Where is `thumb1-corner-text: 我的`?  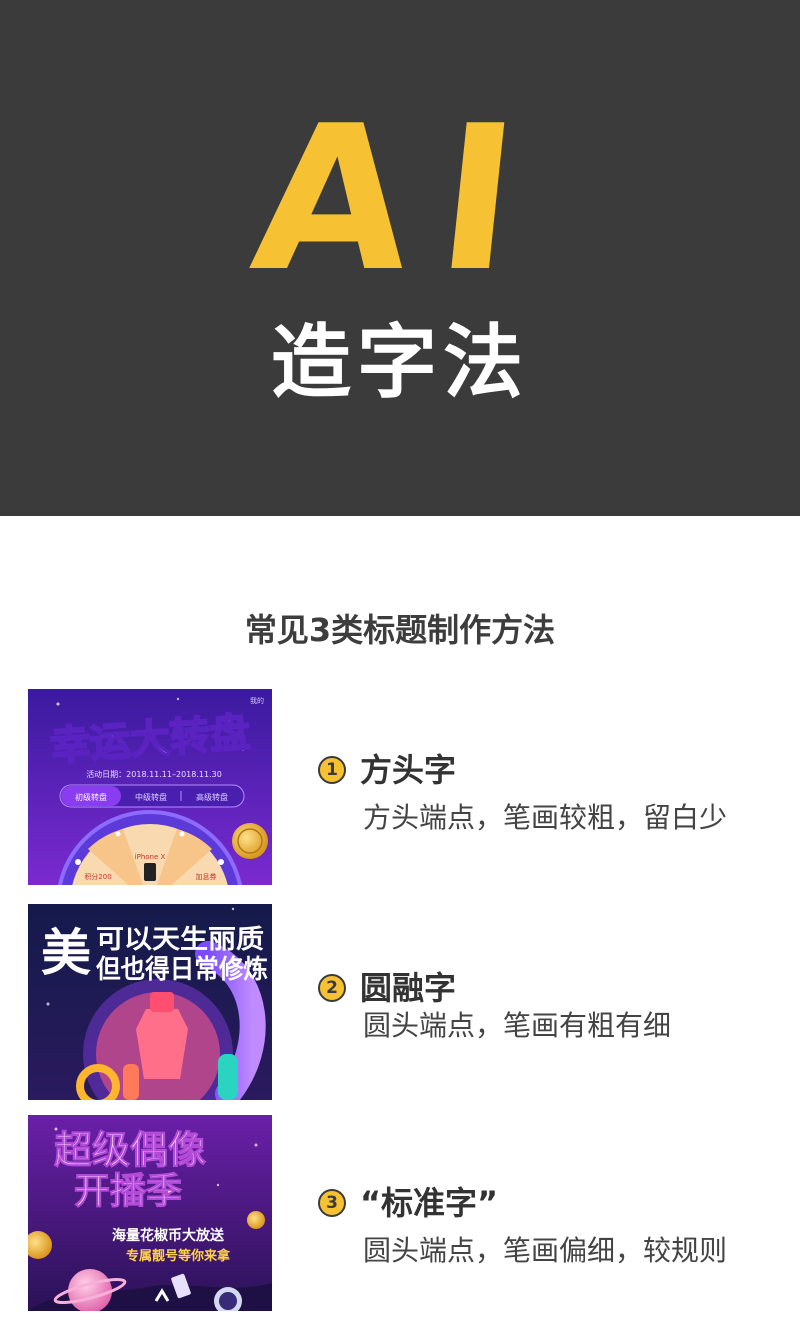
thumb1-corner-text: 我的 is located at coordinates (257, 700).